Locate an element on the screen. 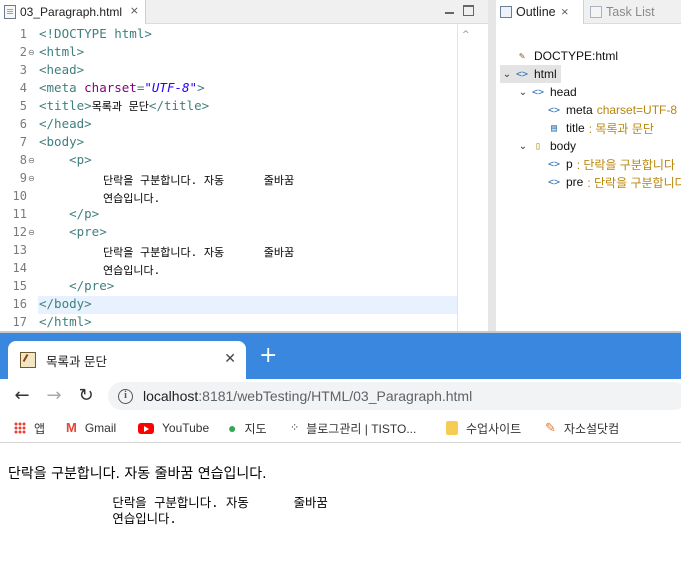  tree-node-label: title is located at coordinates (575, 128).